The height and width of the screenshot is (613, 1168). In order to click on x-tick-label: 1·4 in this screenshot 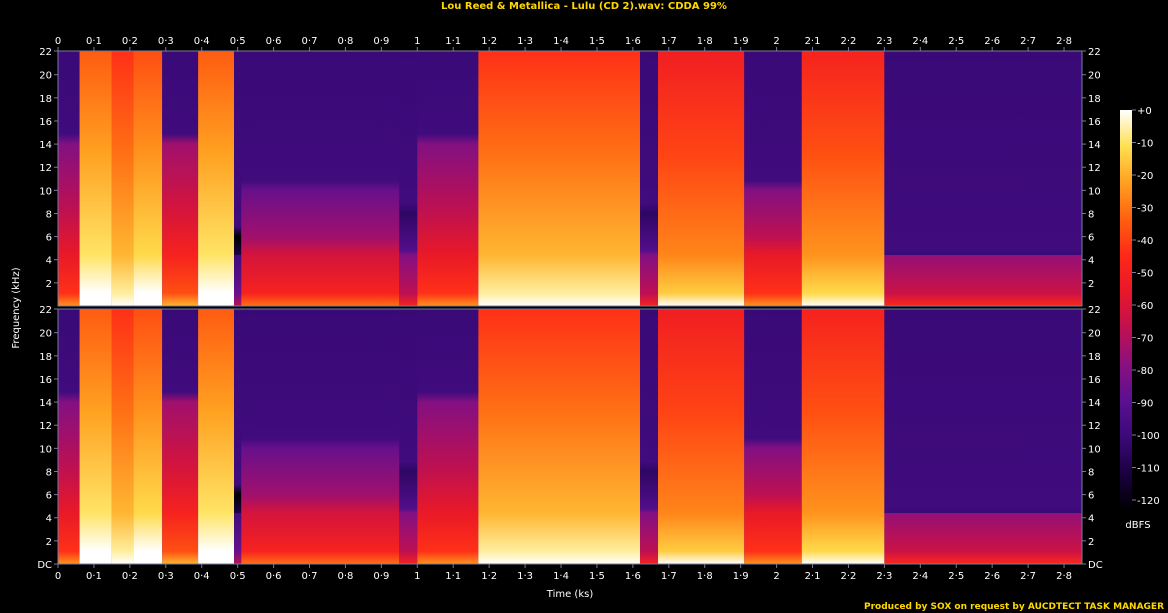, I will do `click(561, 576)`.